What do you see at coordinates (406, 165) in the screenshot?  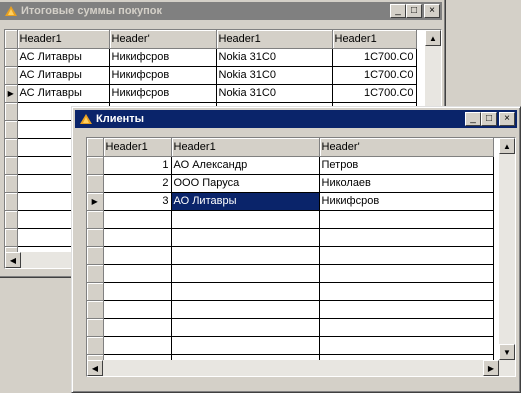 I see `table-cell: Петров` at bounding box center [406, 165].